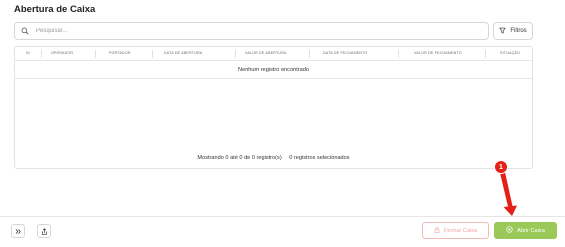  Describe the element at coordinates (501, 167) in the screenshot. I see `step-badge: 1` at that location.